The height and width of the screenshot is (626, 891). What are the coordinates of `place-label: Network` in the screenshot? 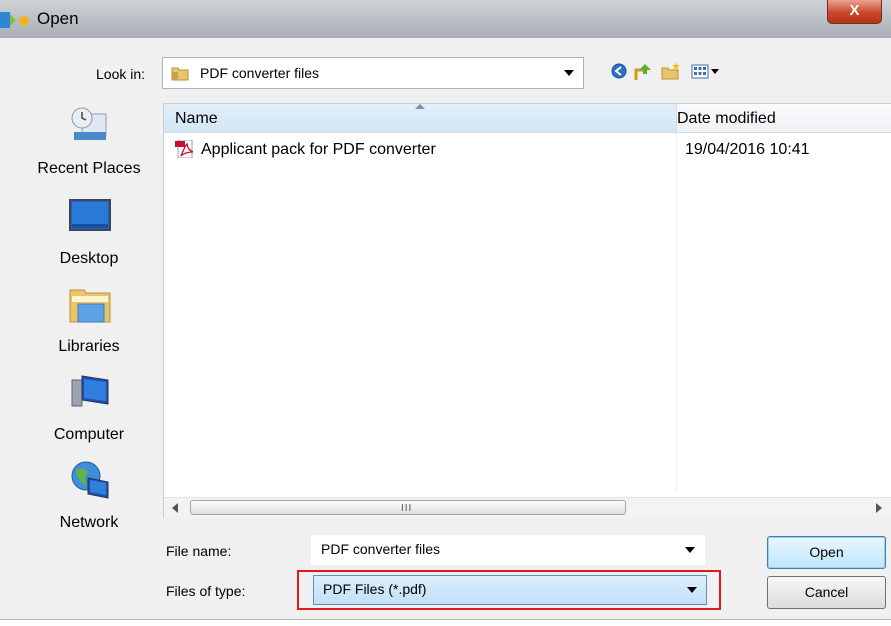 It's located at (89, 522).